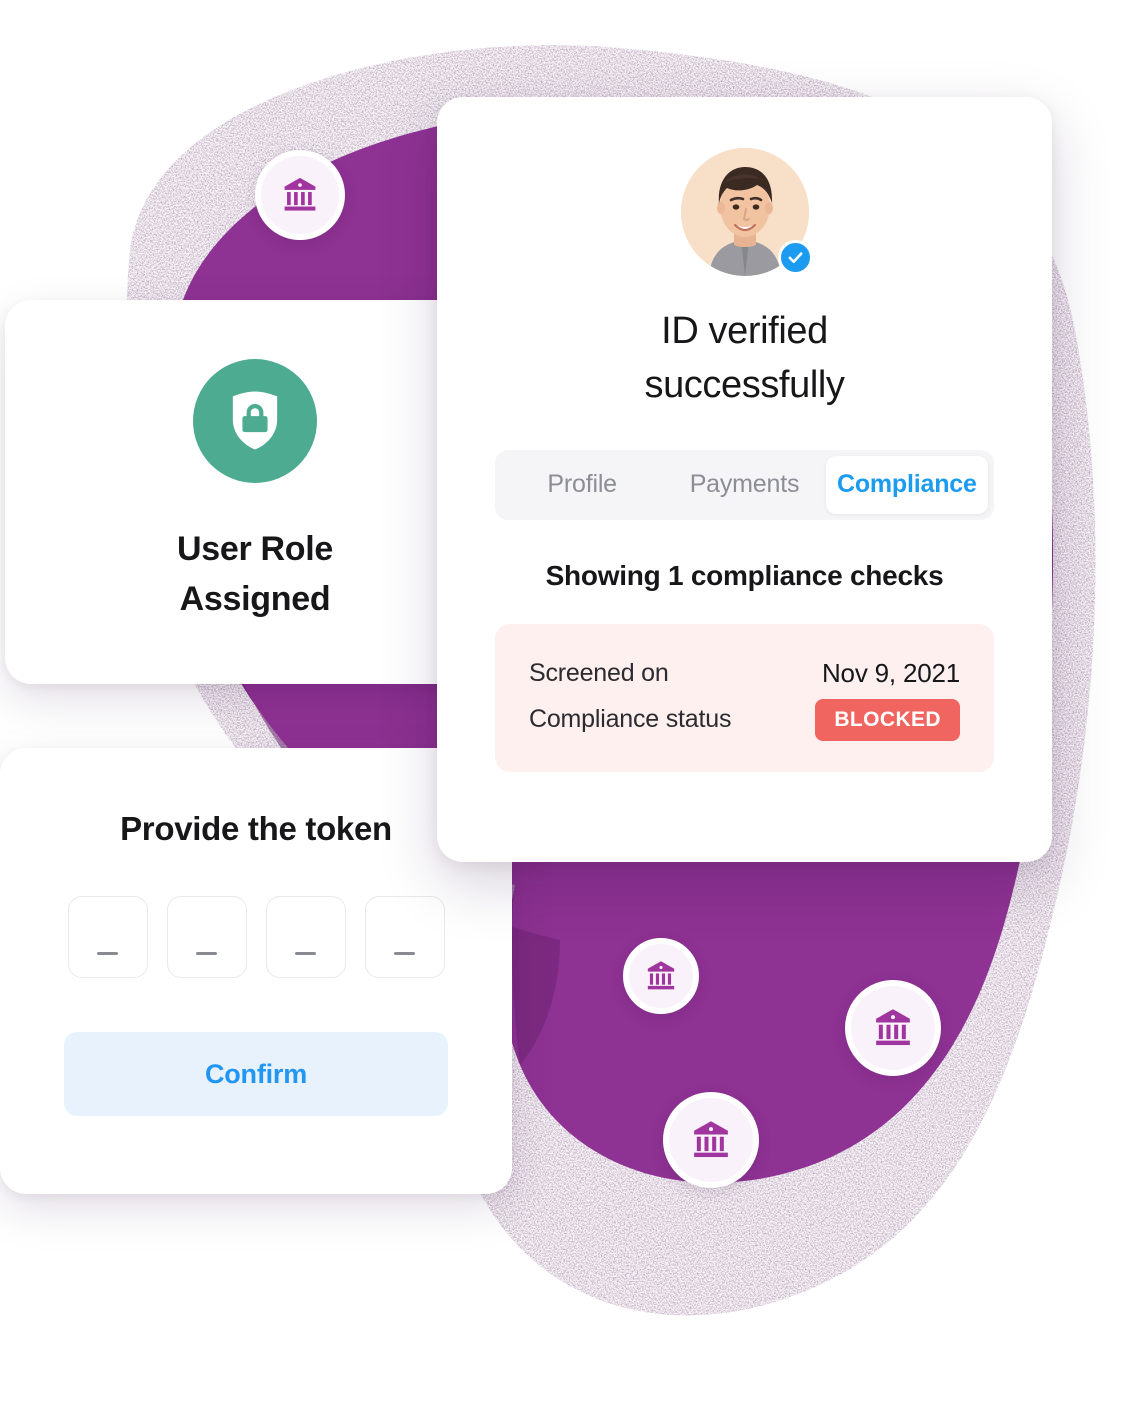  Describe the element at coordinates (744, 674) in the screenshot. I see `table-row: Screened on Nov 9, 2021` at that location.